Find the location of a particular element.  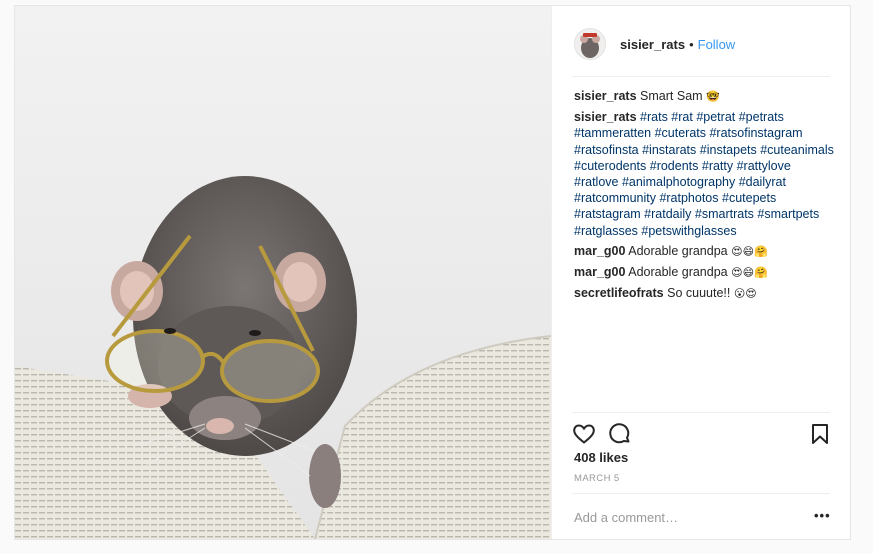

save-button is located at coordinates (820, 434).